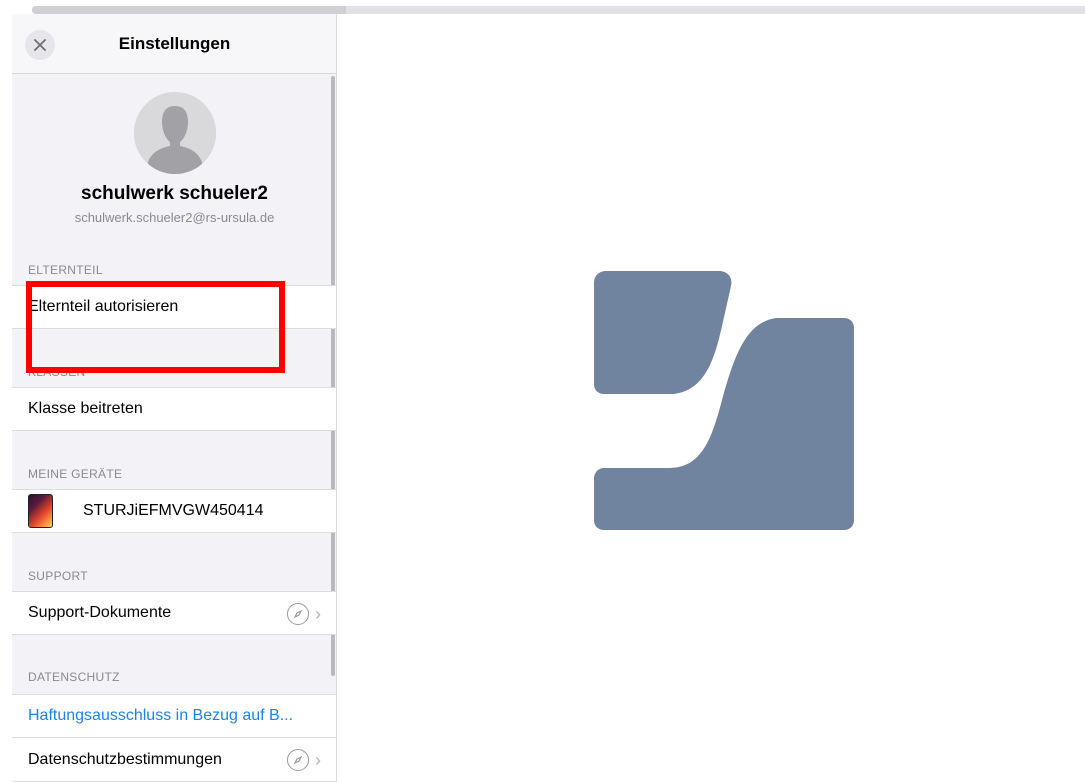 This screenshot has width=1085, height=782. I want to click on privacy-policy-trailing: ›, so click(304, 760).